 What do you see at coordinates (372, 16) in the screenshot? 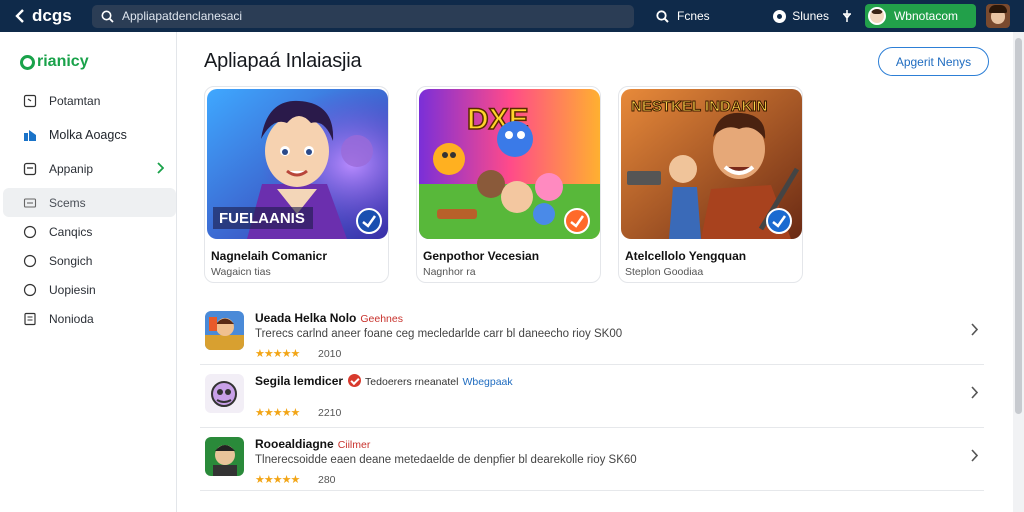
I see `search-input` at bounding box center [372, 16].